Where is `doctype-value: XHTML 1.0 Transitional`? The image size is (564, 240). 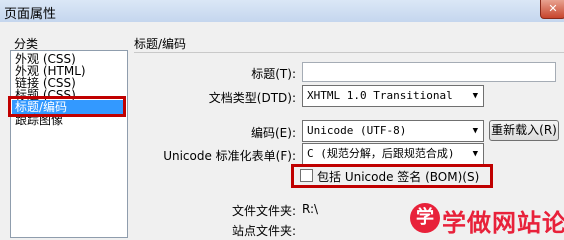
doctype-value: XHTML 1.0 Transitional is located at coordinates (380, 95).